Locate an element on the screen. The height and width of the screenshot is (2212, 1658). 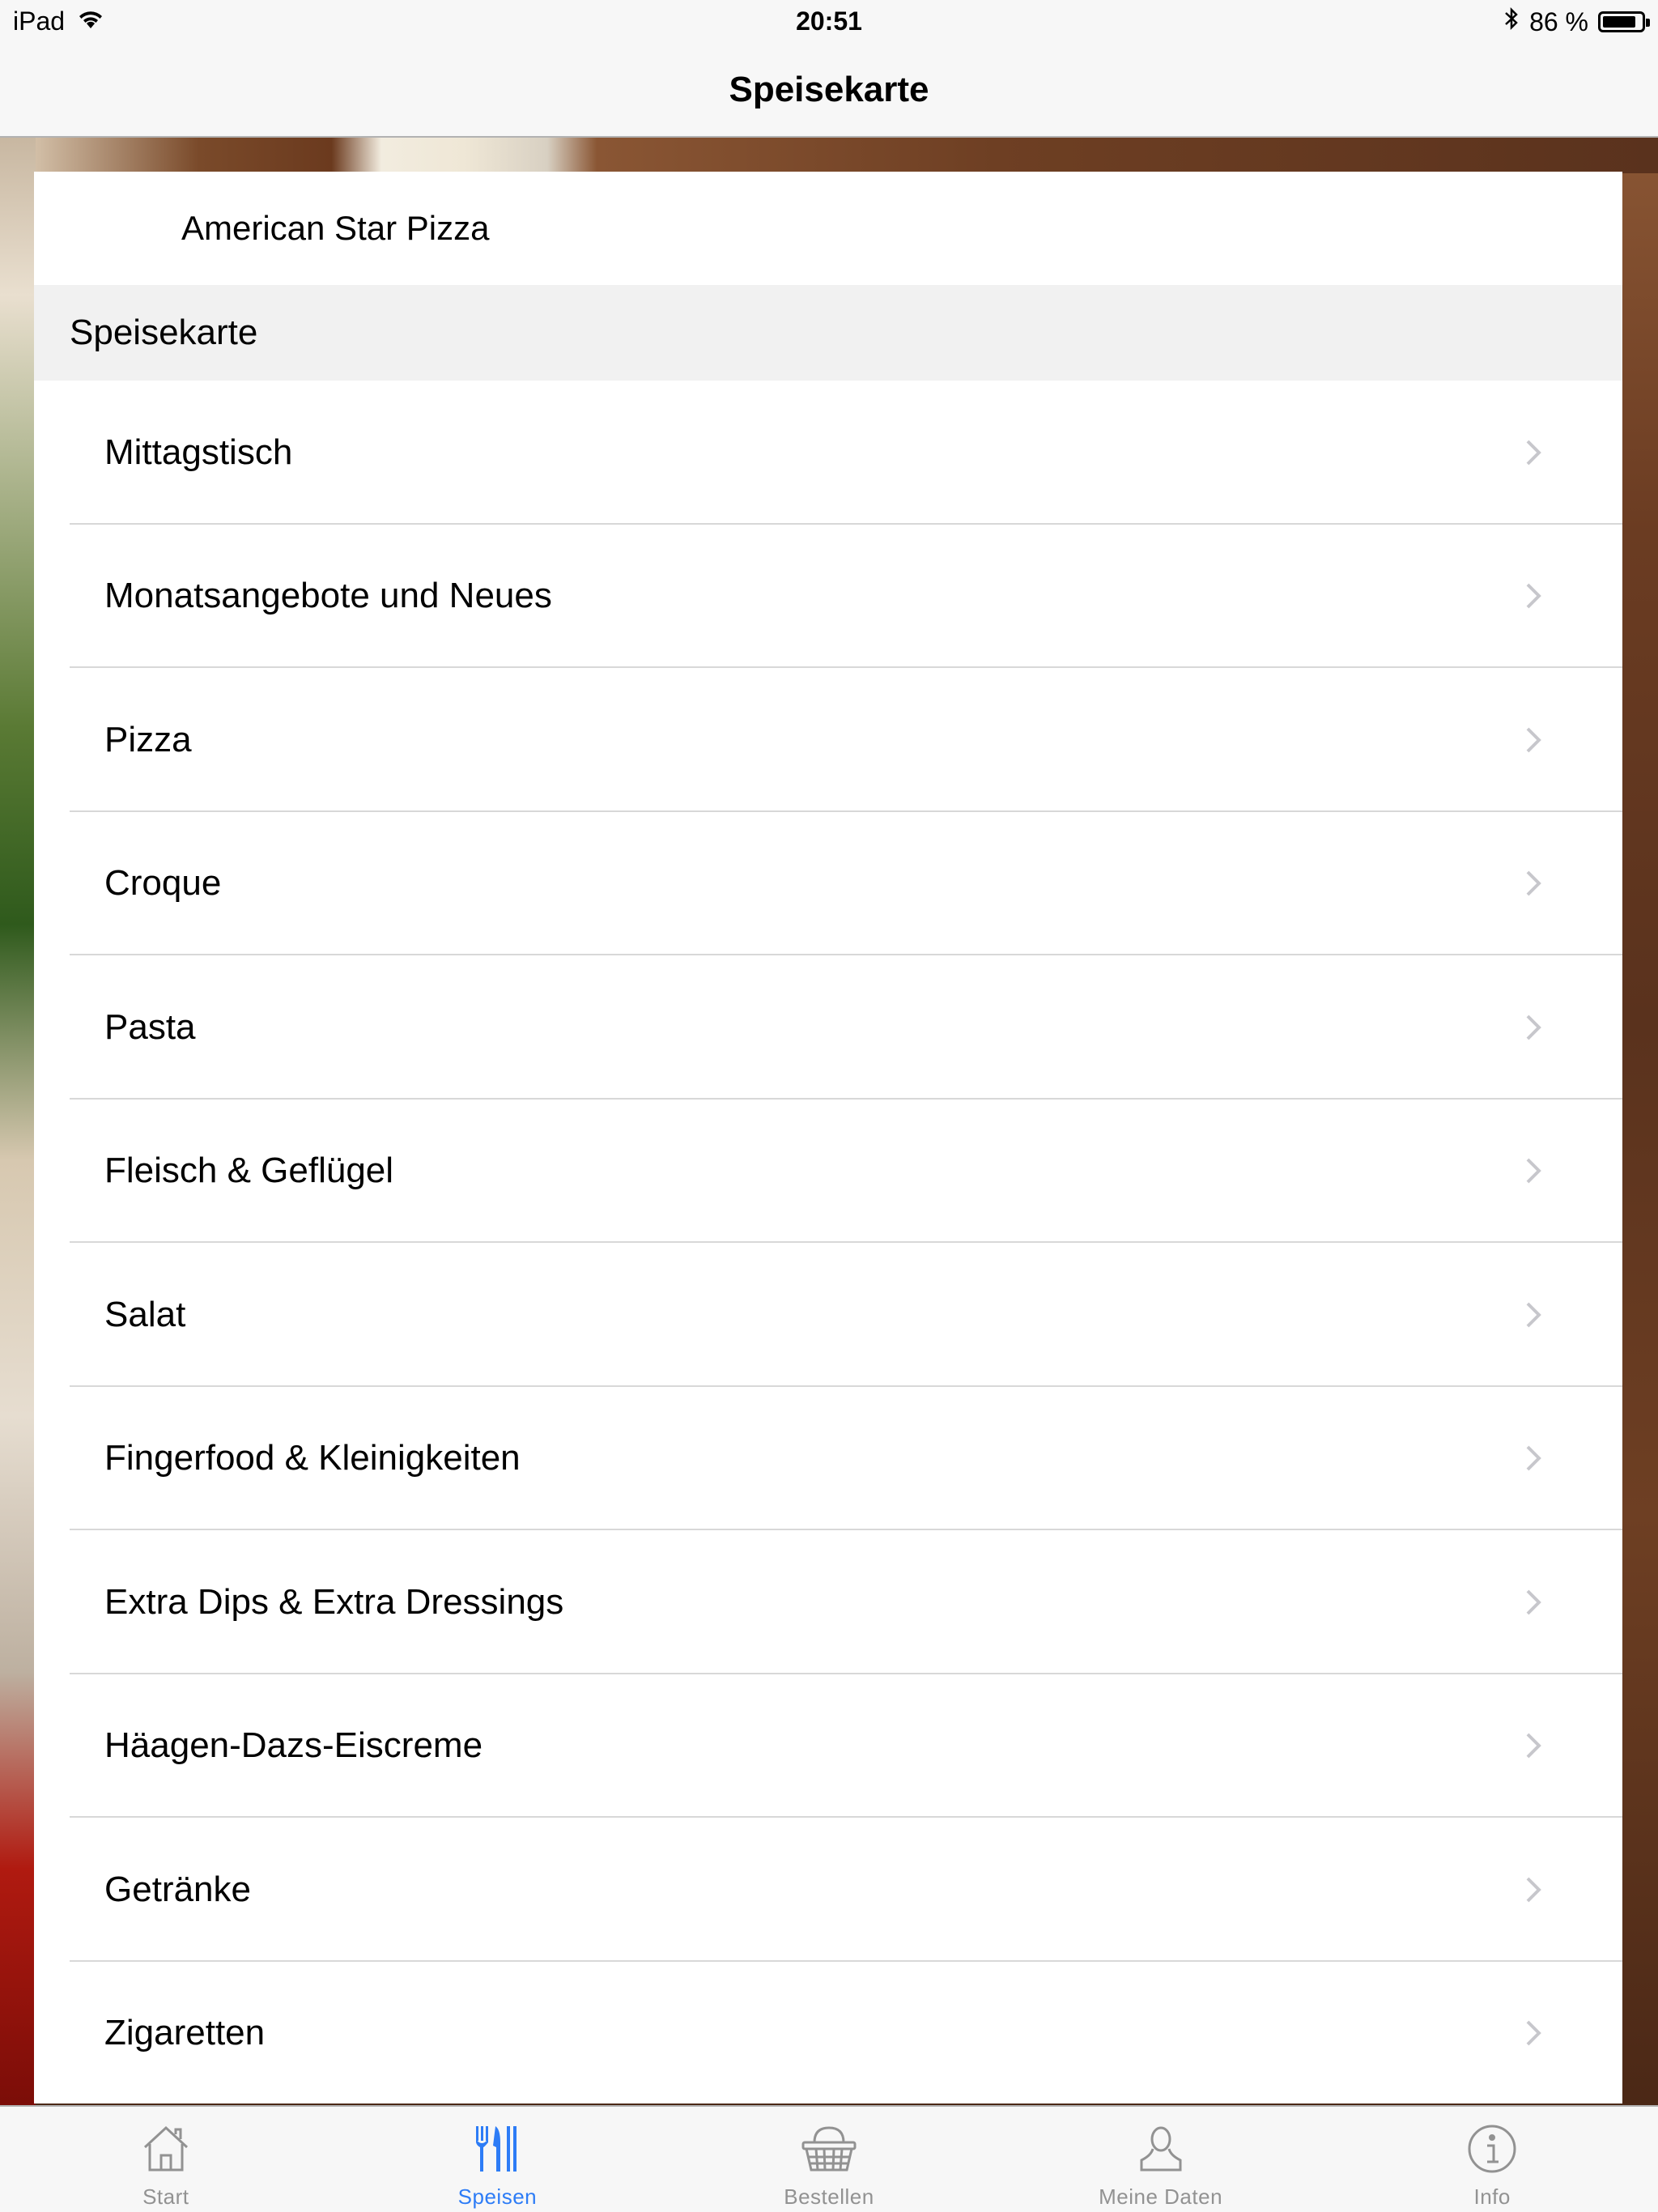
menu-item-fingerfood: Fingerfood & Kleinigkeiten is located at coordinates (828, 1459).